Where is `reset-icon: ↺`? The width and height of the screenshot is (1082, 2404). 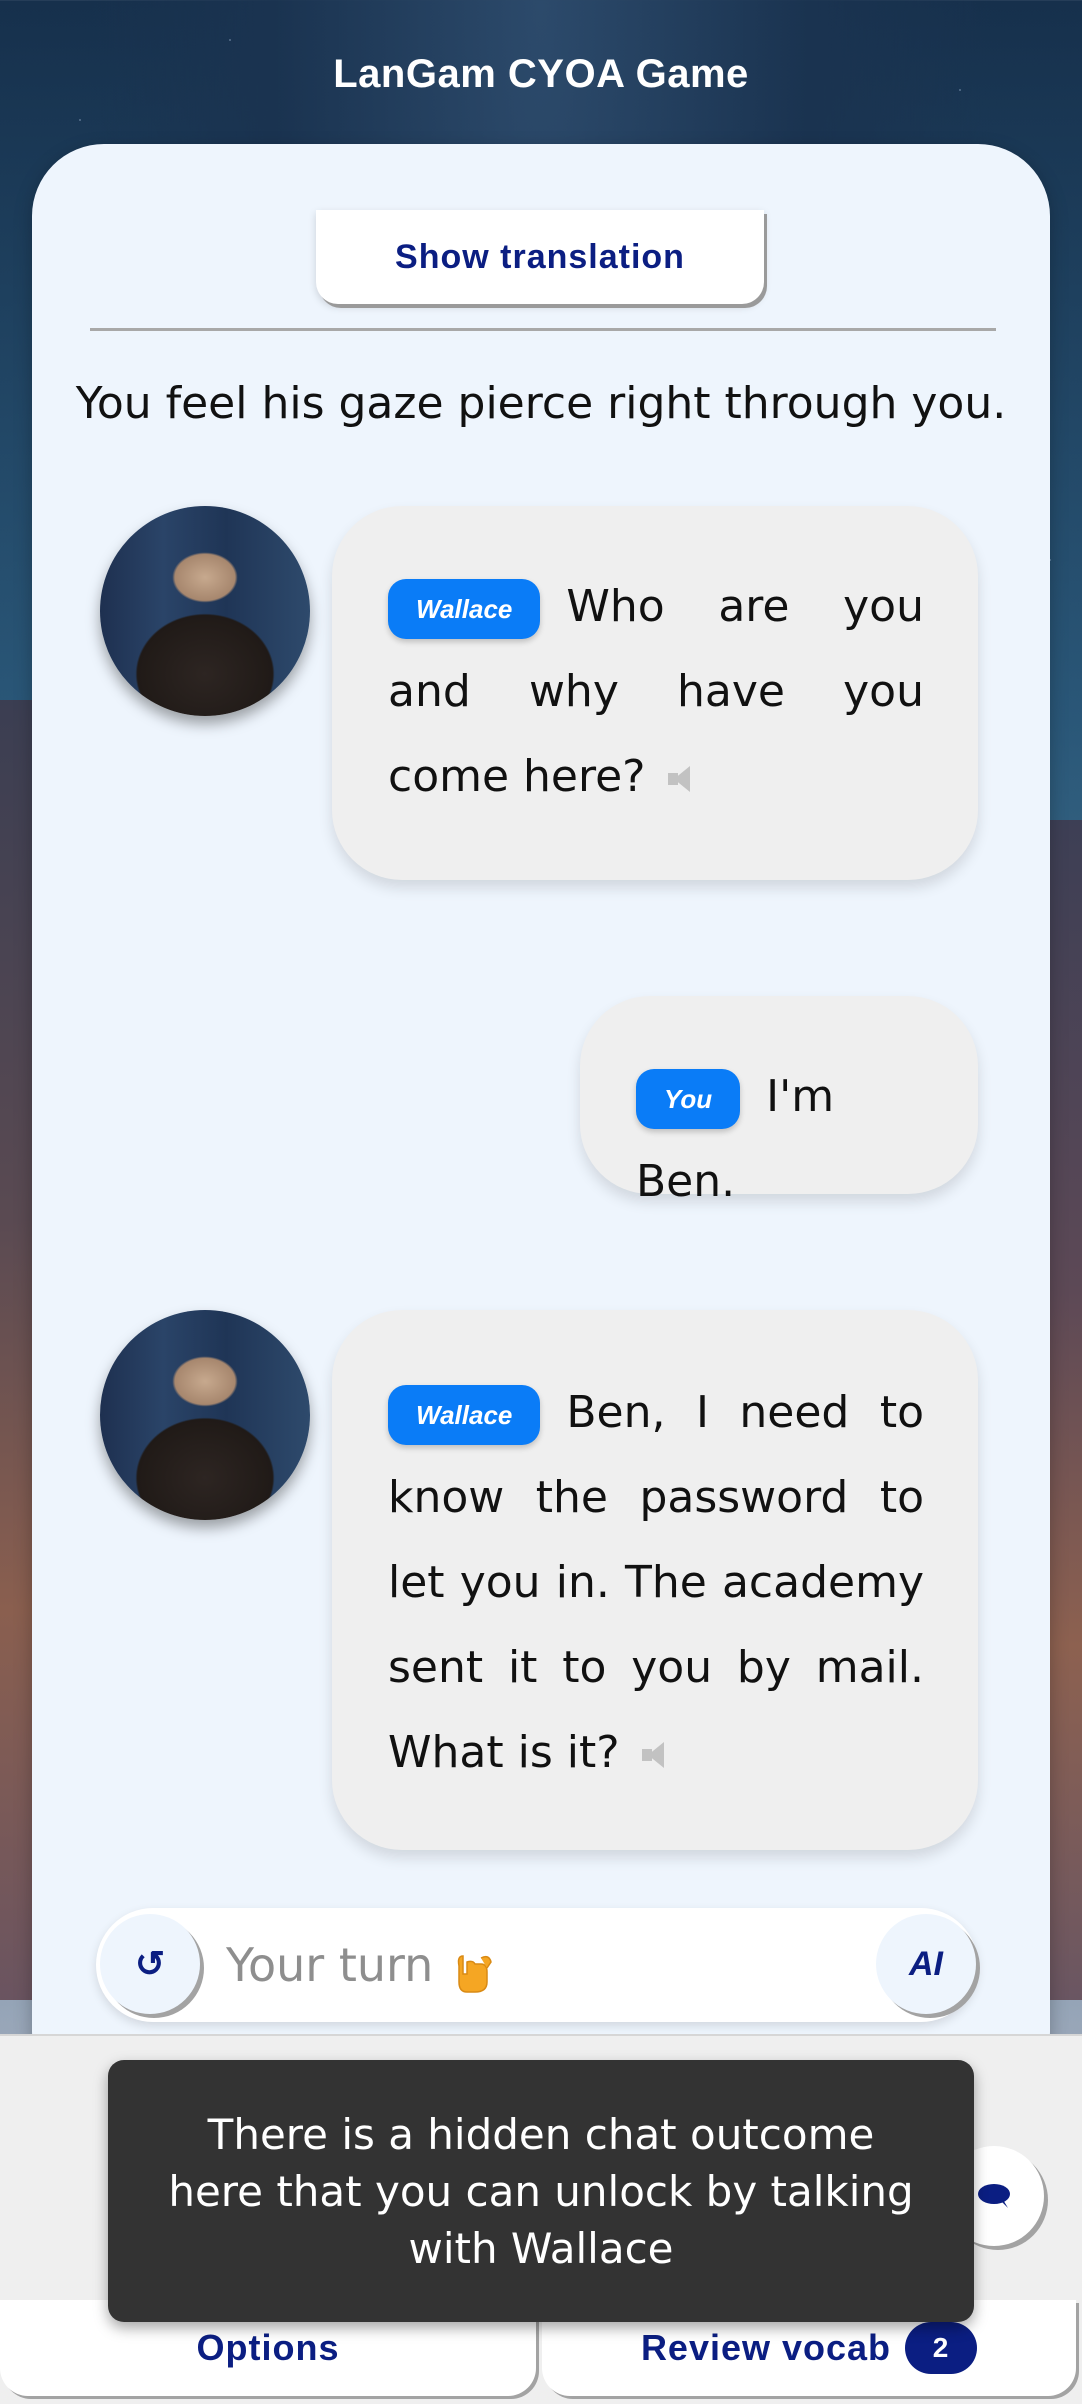 reset-icon: ↺ is located at coordinates (150, 1963).